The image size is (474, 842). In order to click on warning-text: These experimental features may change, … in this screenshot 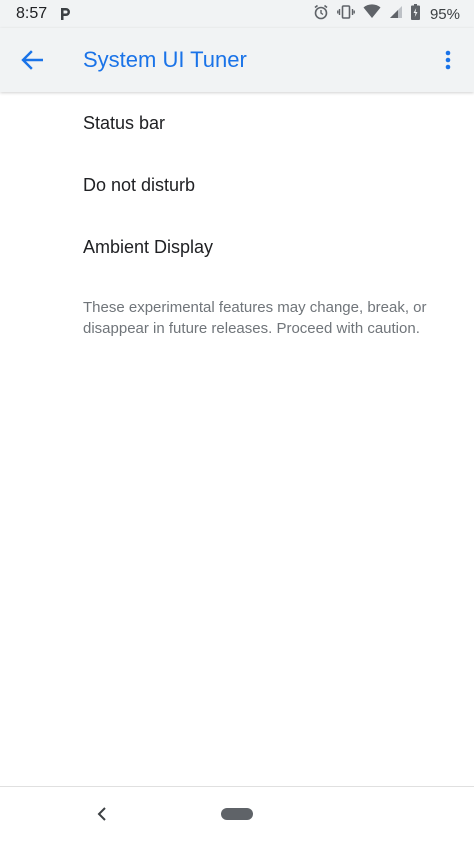, I will do `click(255, 318)`.